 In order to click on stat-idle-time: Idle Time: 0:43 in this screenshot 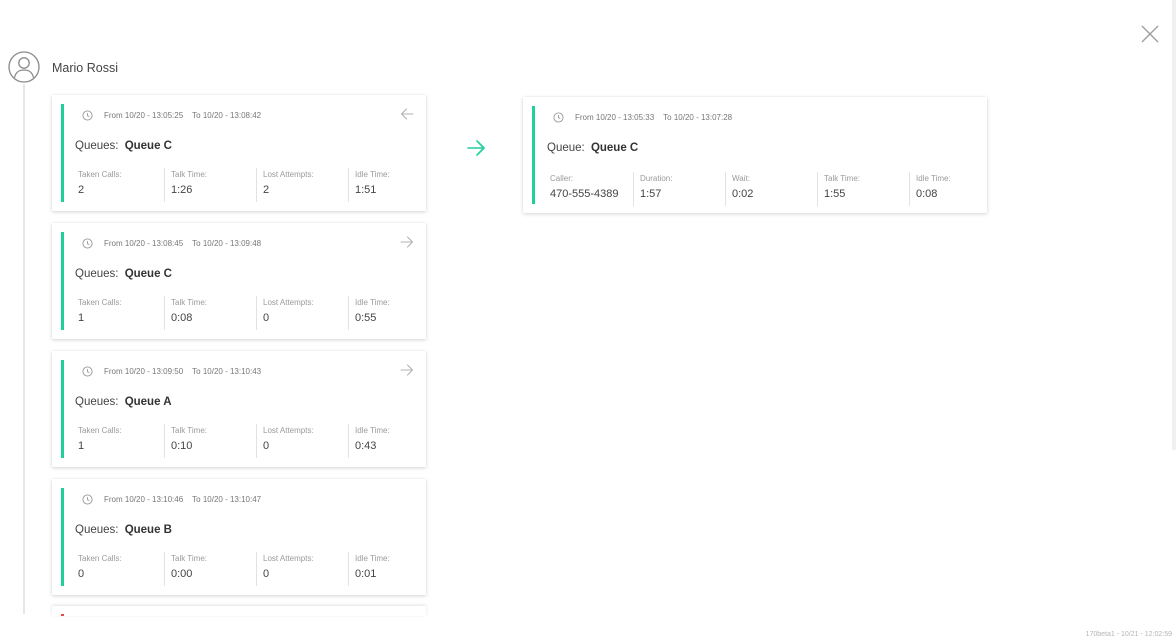, I will do `click(394, 441)`.